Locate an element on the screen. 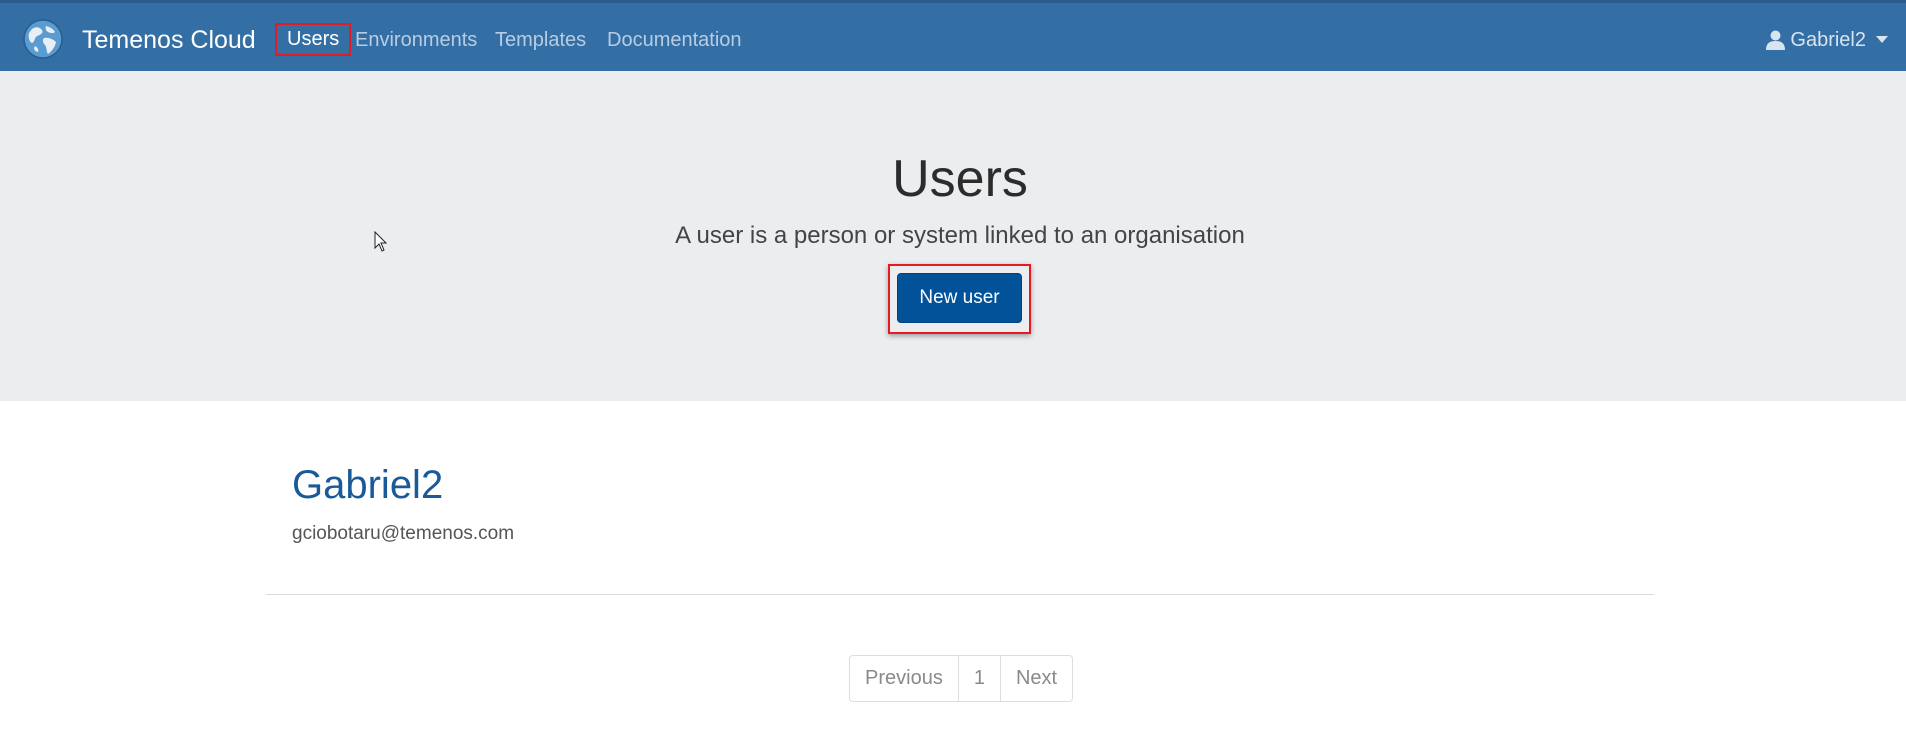 This screenshot has width=1906, height=739. new-user-highlight: New user is located at coordinates (959, 299).